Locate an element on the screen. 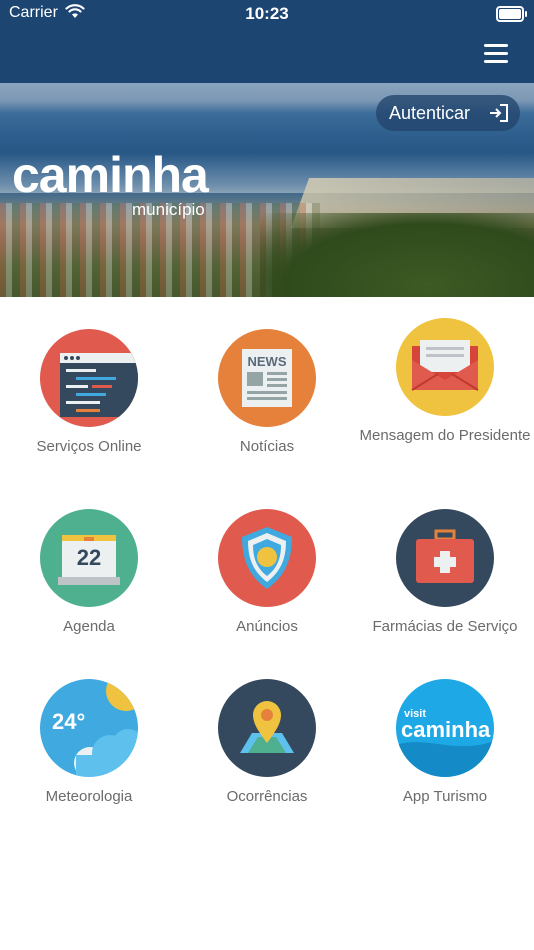 The width and height of the screenshot is (534, 950). logo-sub: município is located at coordinates (168, 209).